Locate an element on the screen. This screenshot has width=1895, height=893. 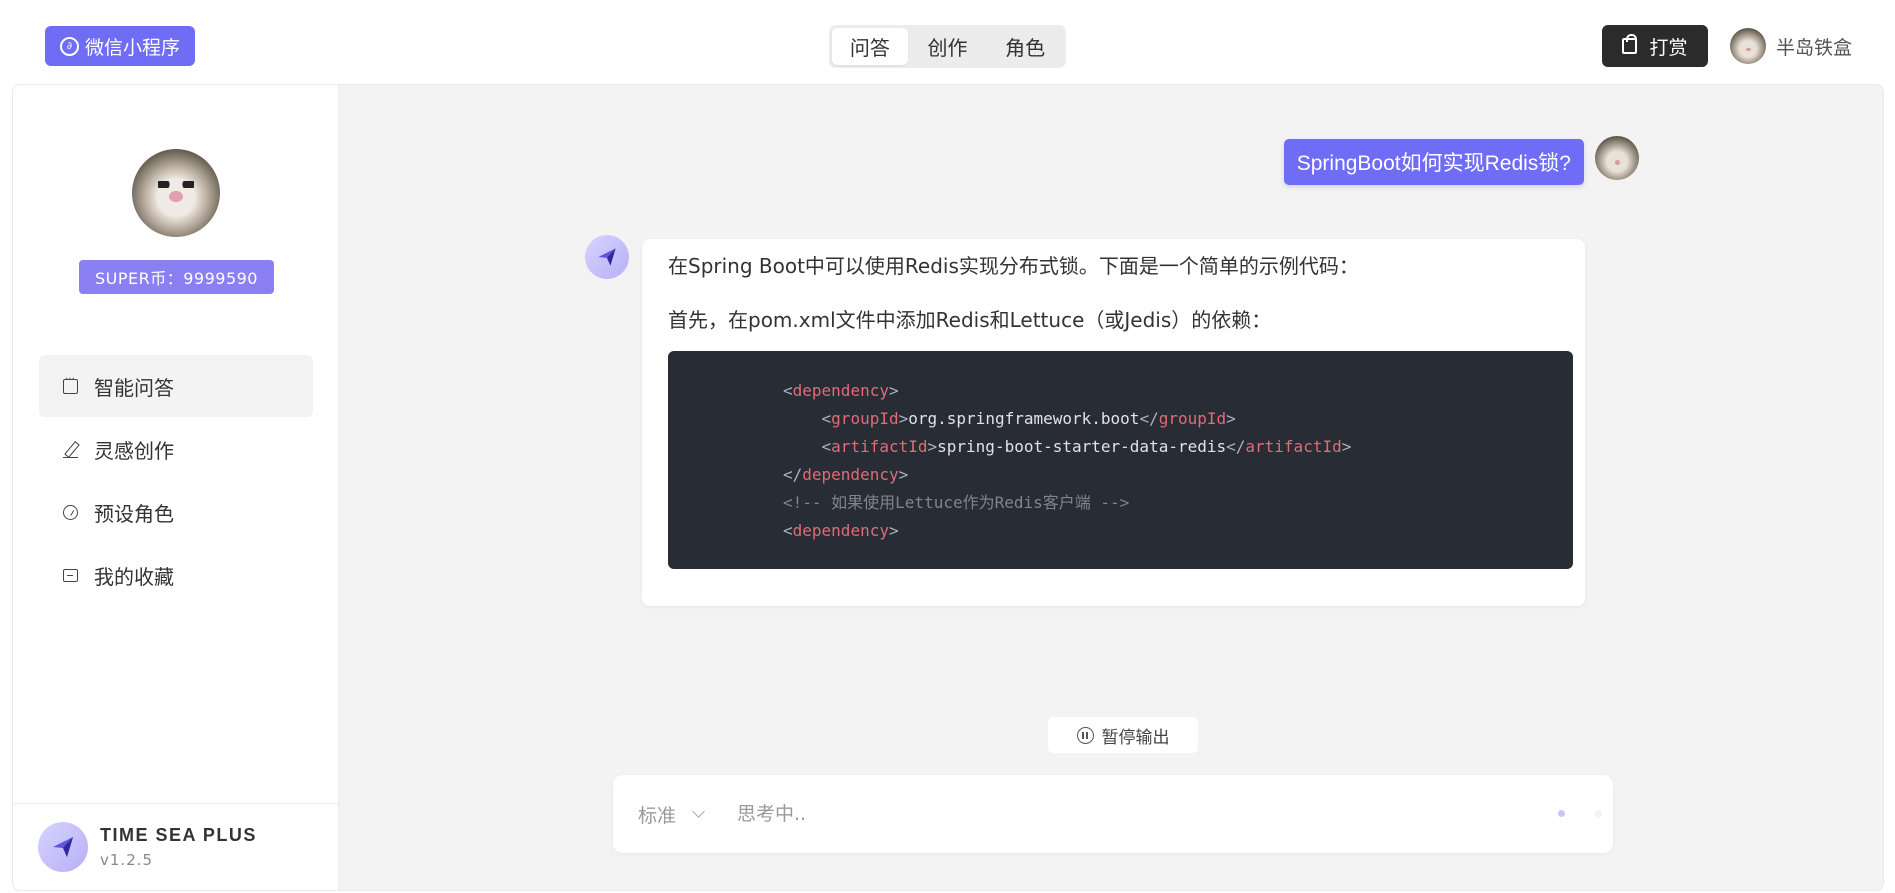
profile-avatar is located at coordinates (176, 193).